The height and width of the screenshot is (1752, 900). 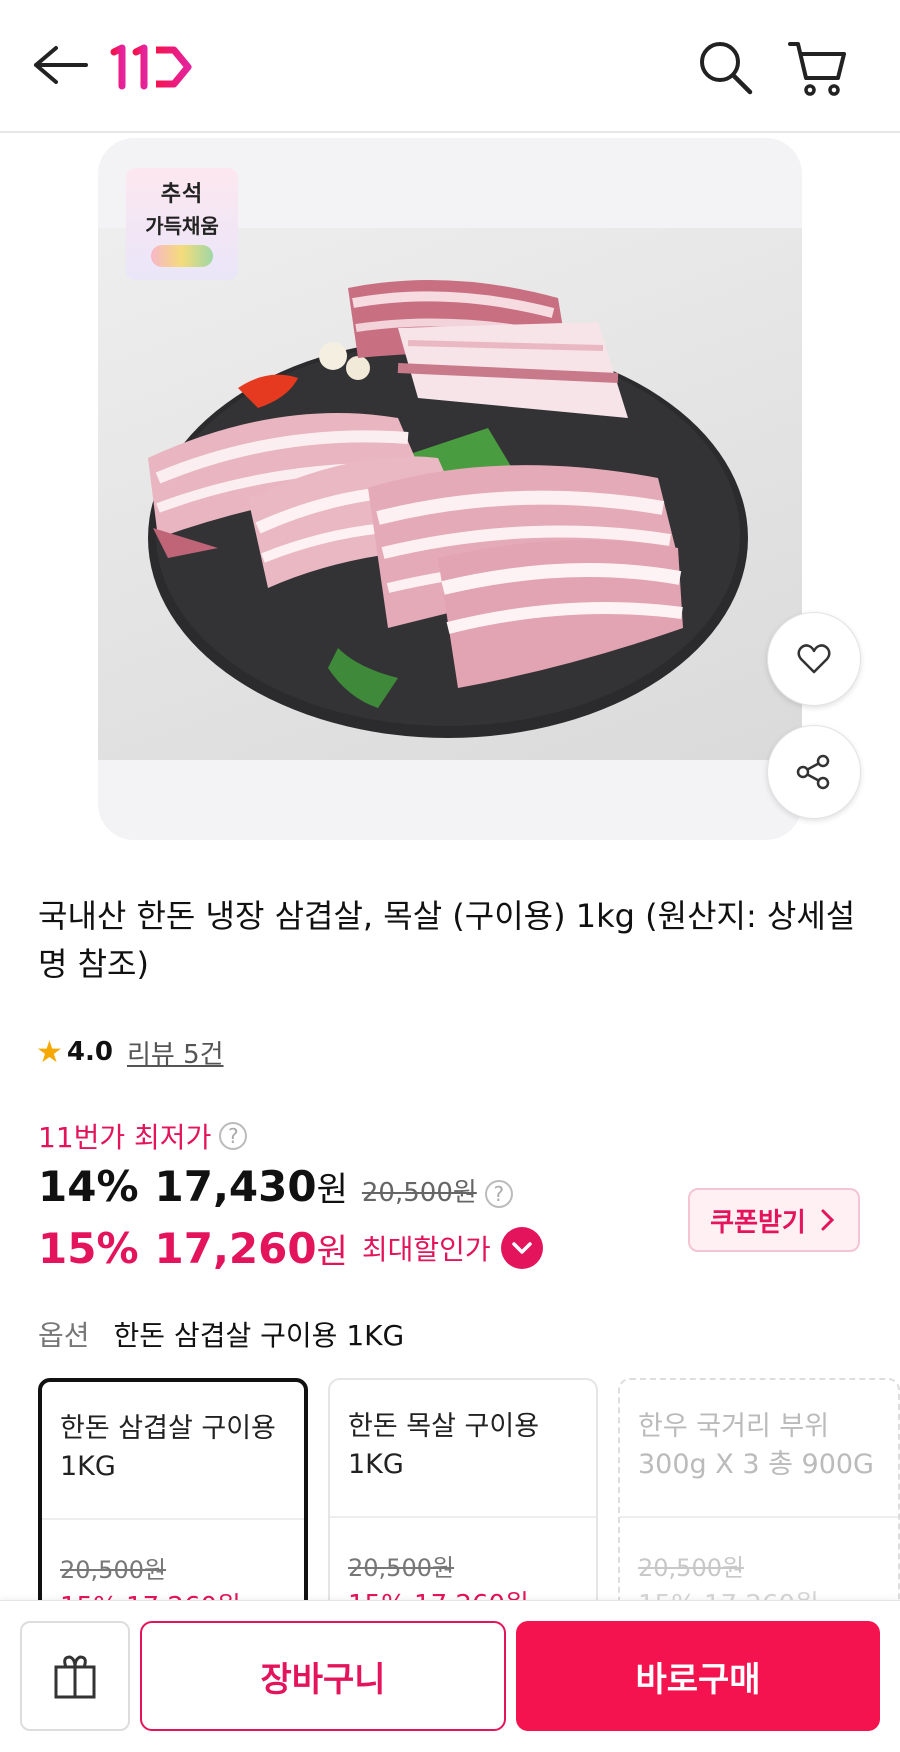 What do you see at coordinates (168, 1447) in the screenshot?
I see `option-name: 한돈 삼겹살 구이용 1KG` at bounding box center [168, 1447].